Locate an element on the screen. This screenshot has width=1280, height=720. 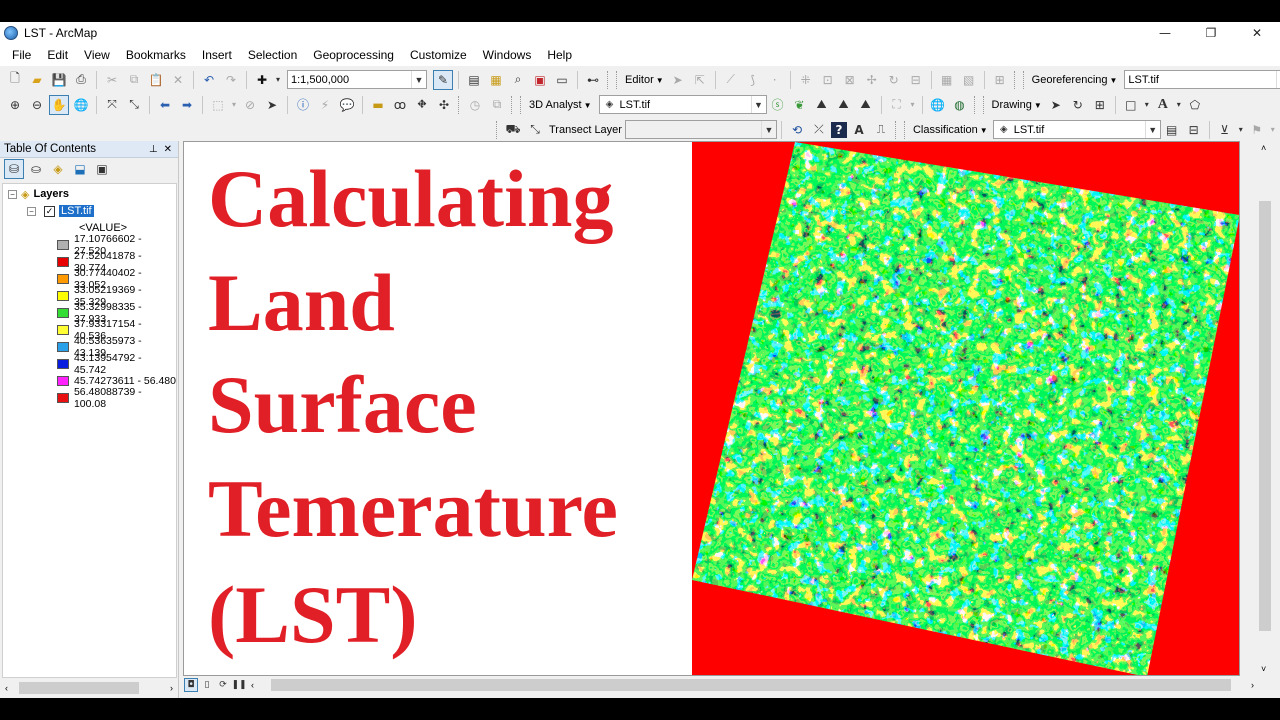
menu-geoprocessing: Geoprocessing is located at coordinates (353, 55).